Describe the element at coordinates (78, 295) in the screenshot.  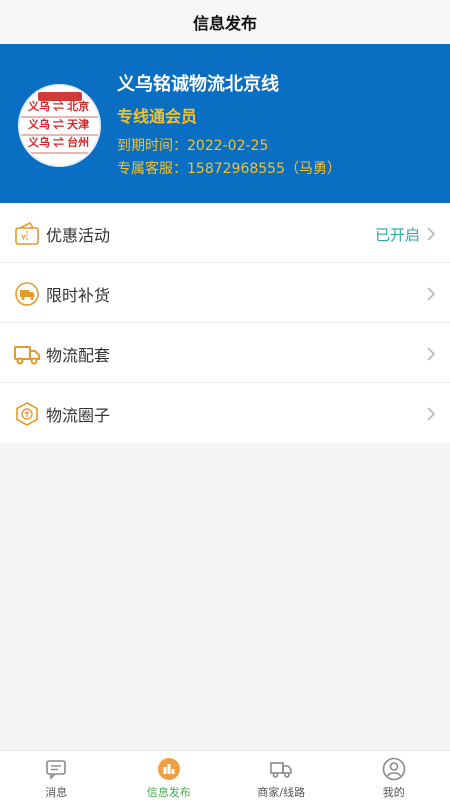
I see `menu-label-restock: 限时补货` at that location.